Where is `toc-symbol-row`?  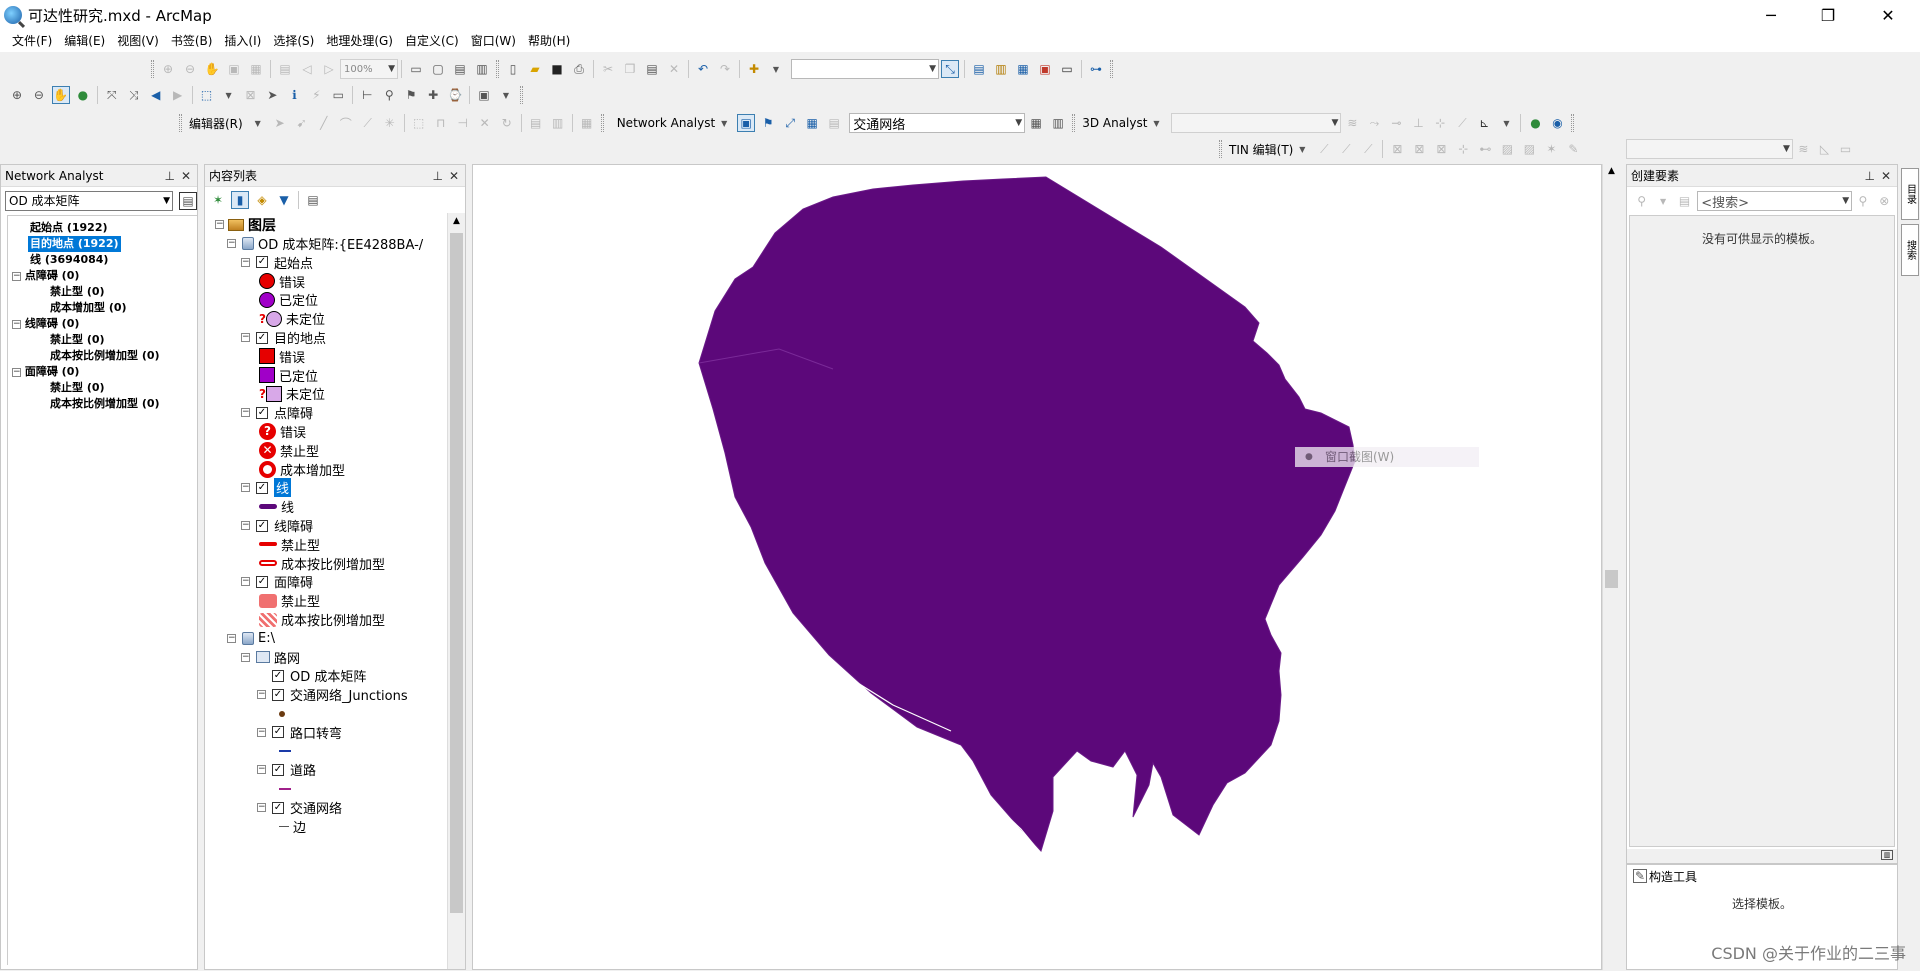
toc-symbol-row is located at coordinates (287, 751).